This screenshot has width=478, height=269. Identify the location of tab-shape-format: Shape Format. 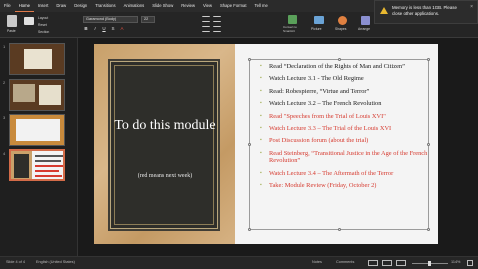
(233, 6).